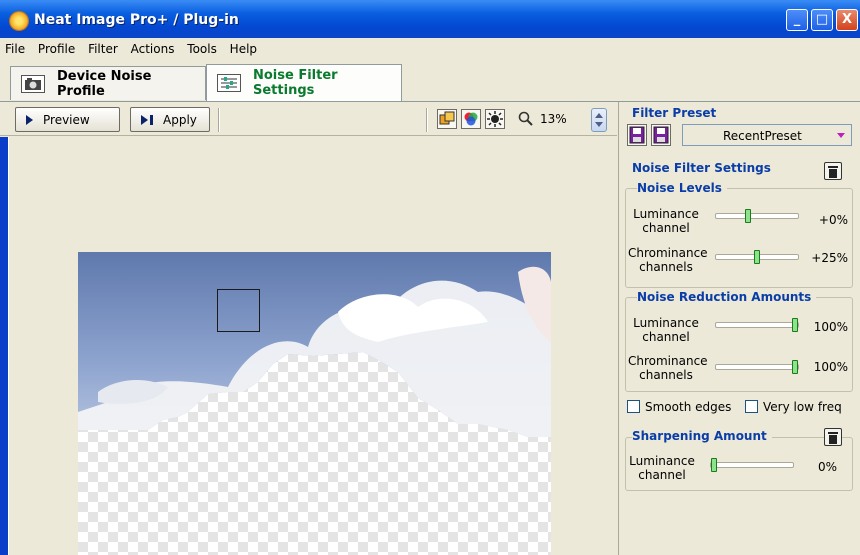  Describe the element at coordinates (14, 47) in the screenshot. I see `menu-file: File` at that location.